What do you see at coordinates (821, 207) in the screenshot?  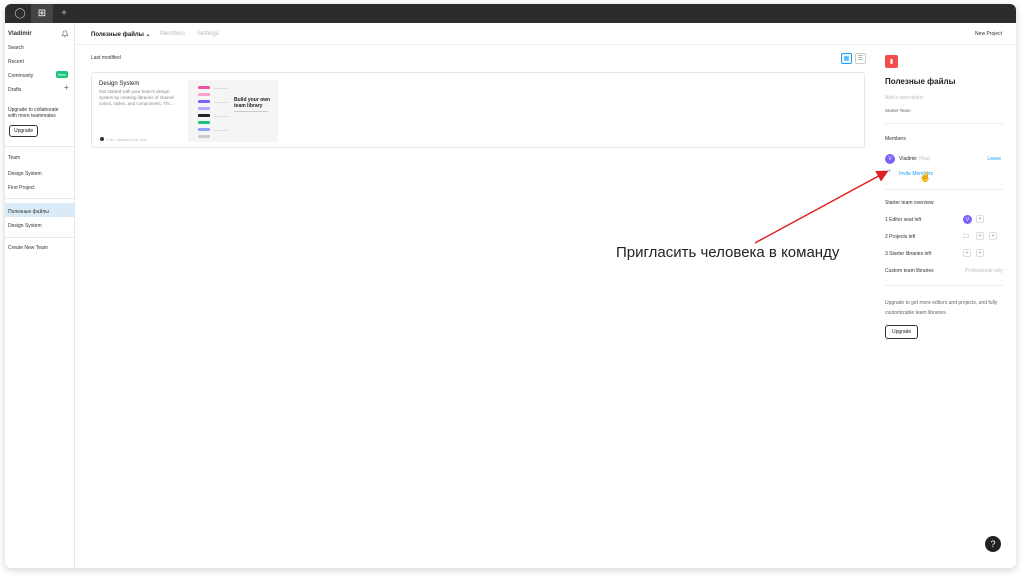 I see `annotation-arrow` at bounding box center [821, 207].